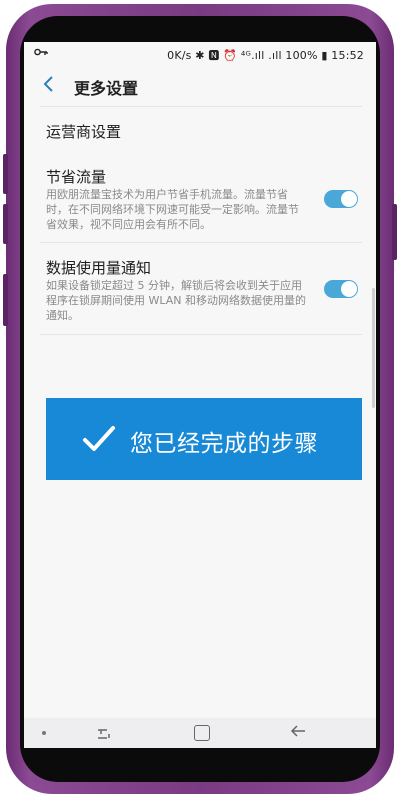 The width and height of the screenshot is (400, 798). I want to click on status-bar: 0K/s ✱ 🅽 ⏰ ⁴ᴳ.ıll .ıll 100% ▮ 15:52, so click(200, 54).